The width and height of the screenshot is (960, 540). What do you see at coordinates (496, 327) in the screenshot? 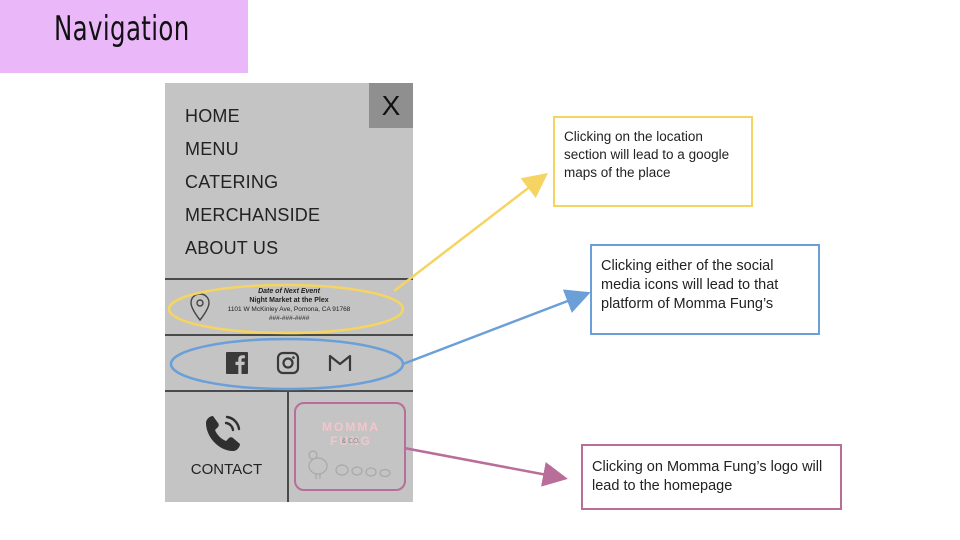
I see `social-arrow` at bounding box center [496, 327].